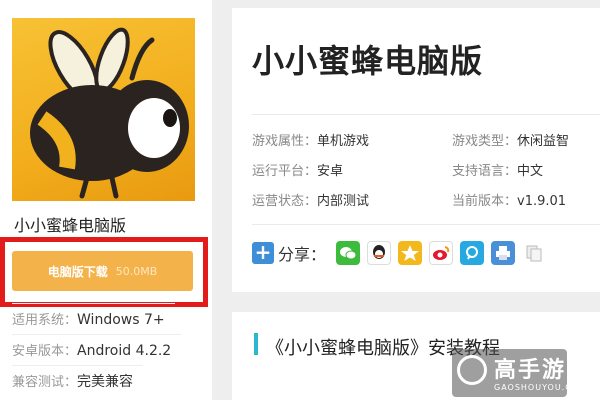  Describe the element at coordinates (441, 253) in the screenshot. I see `weibo-icon` at that location.